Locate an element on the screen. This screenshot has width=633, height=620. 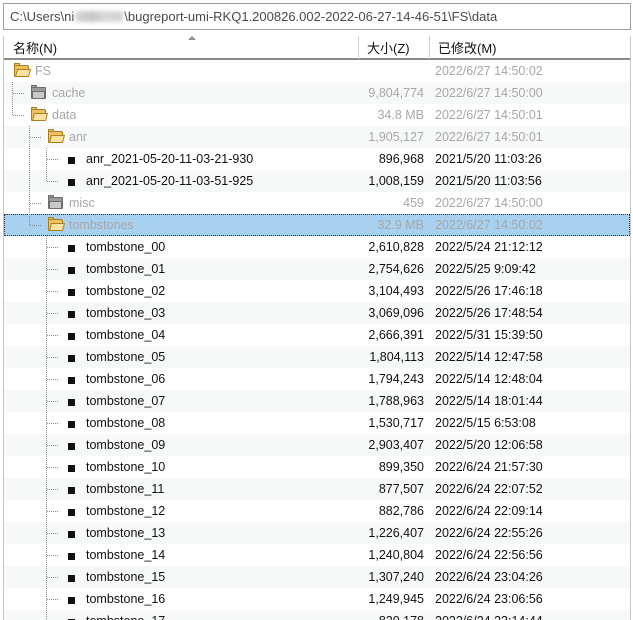
table-row: tombstone_03 3,069,096 2022/5/26 17:48:54 is located at coordinates (317, 313).